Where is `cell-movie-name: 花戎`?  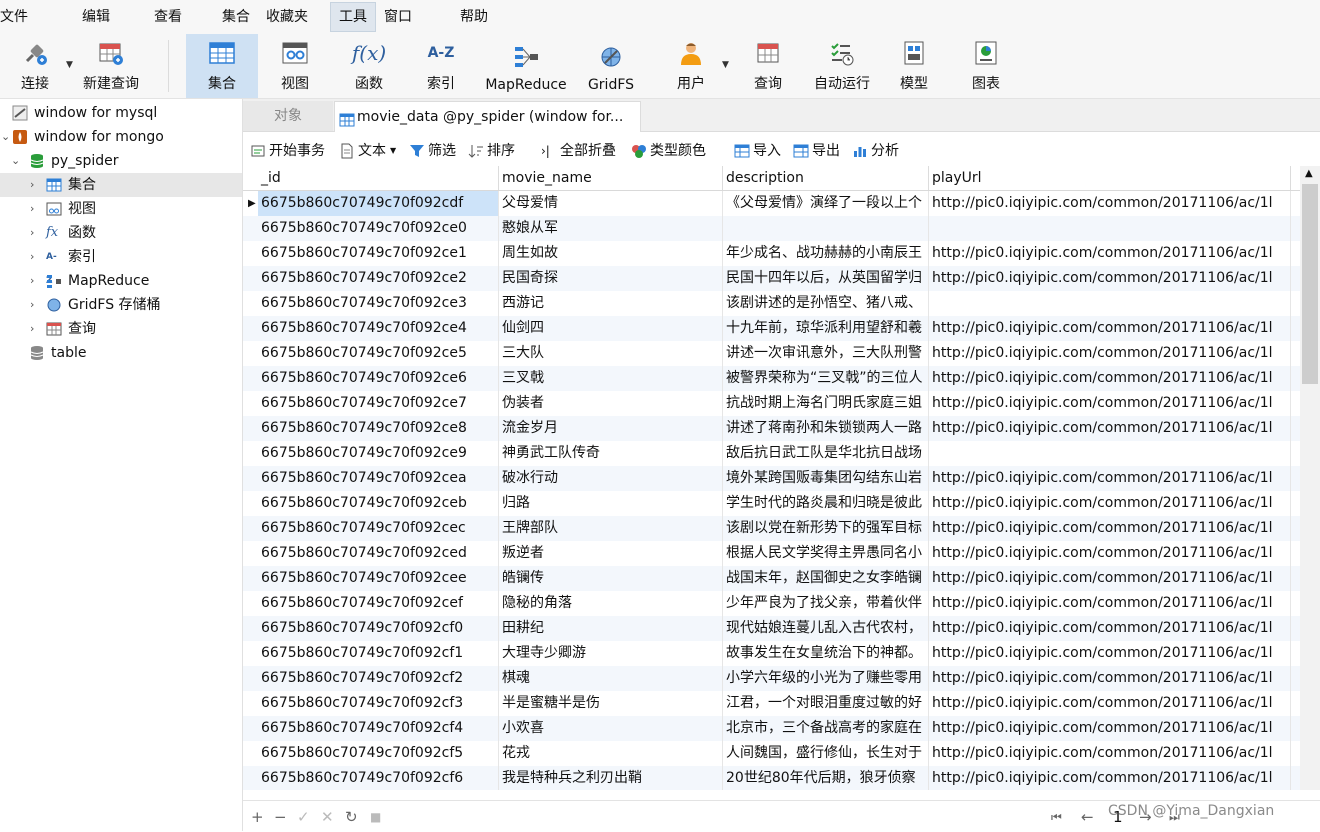
cell-movie-name: 花戎 is located at coordinates (611, 753).